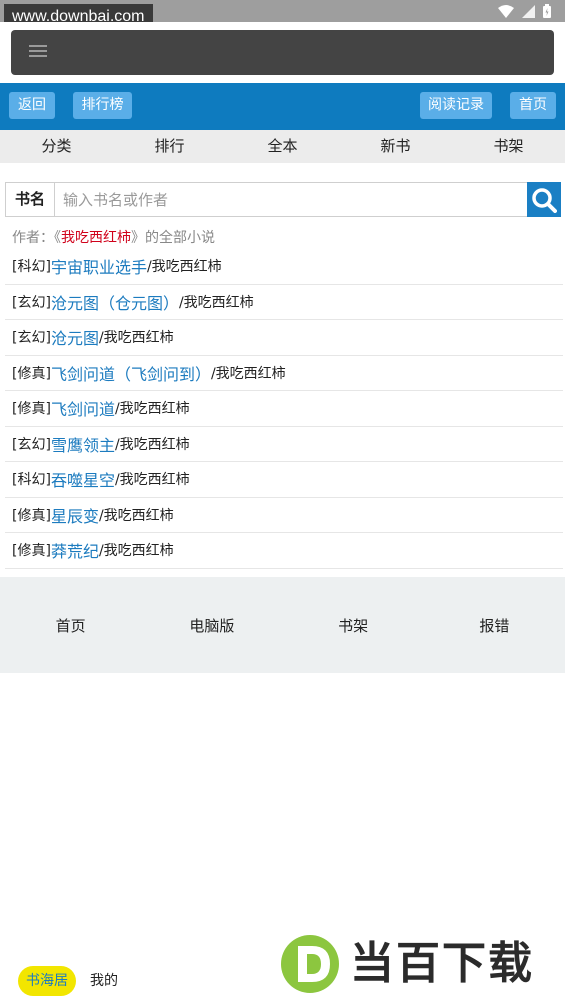 Image resolution: width=565 pixels, height=1004 pixels. Describe the element at coordinates (83, 408) in the screenshot. I see `book-title-link: 飞剑问道` at that location.